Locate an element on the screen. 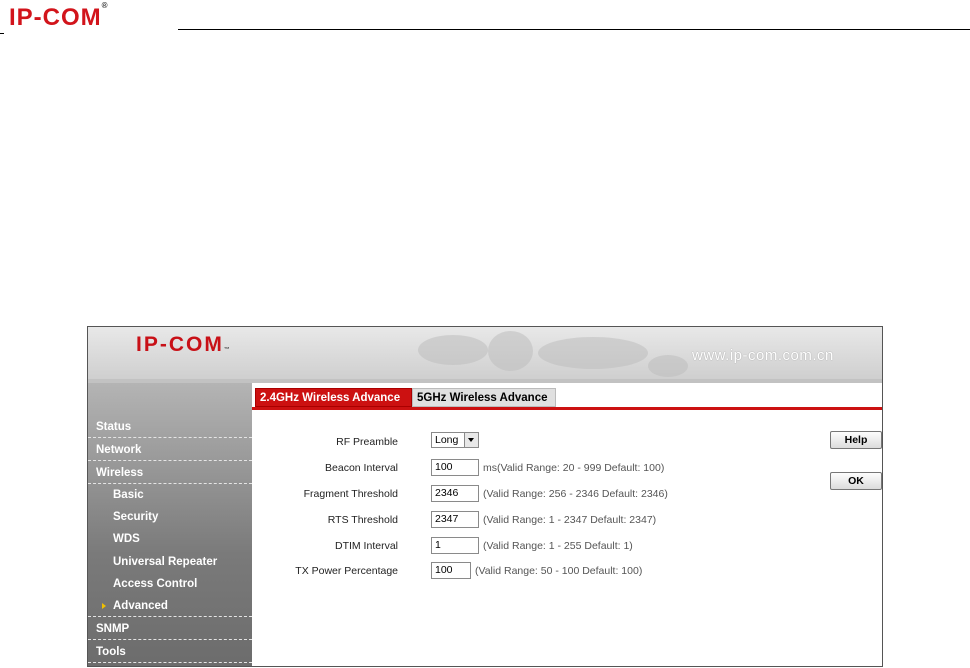 The image size is (970, 668). banner-logo: IP-COM™ is located at coordinates (183, 345).